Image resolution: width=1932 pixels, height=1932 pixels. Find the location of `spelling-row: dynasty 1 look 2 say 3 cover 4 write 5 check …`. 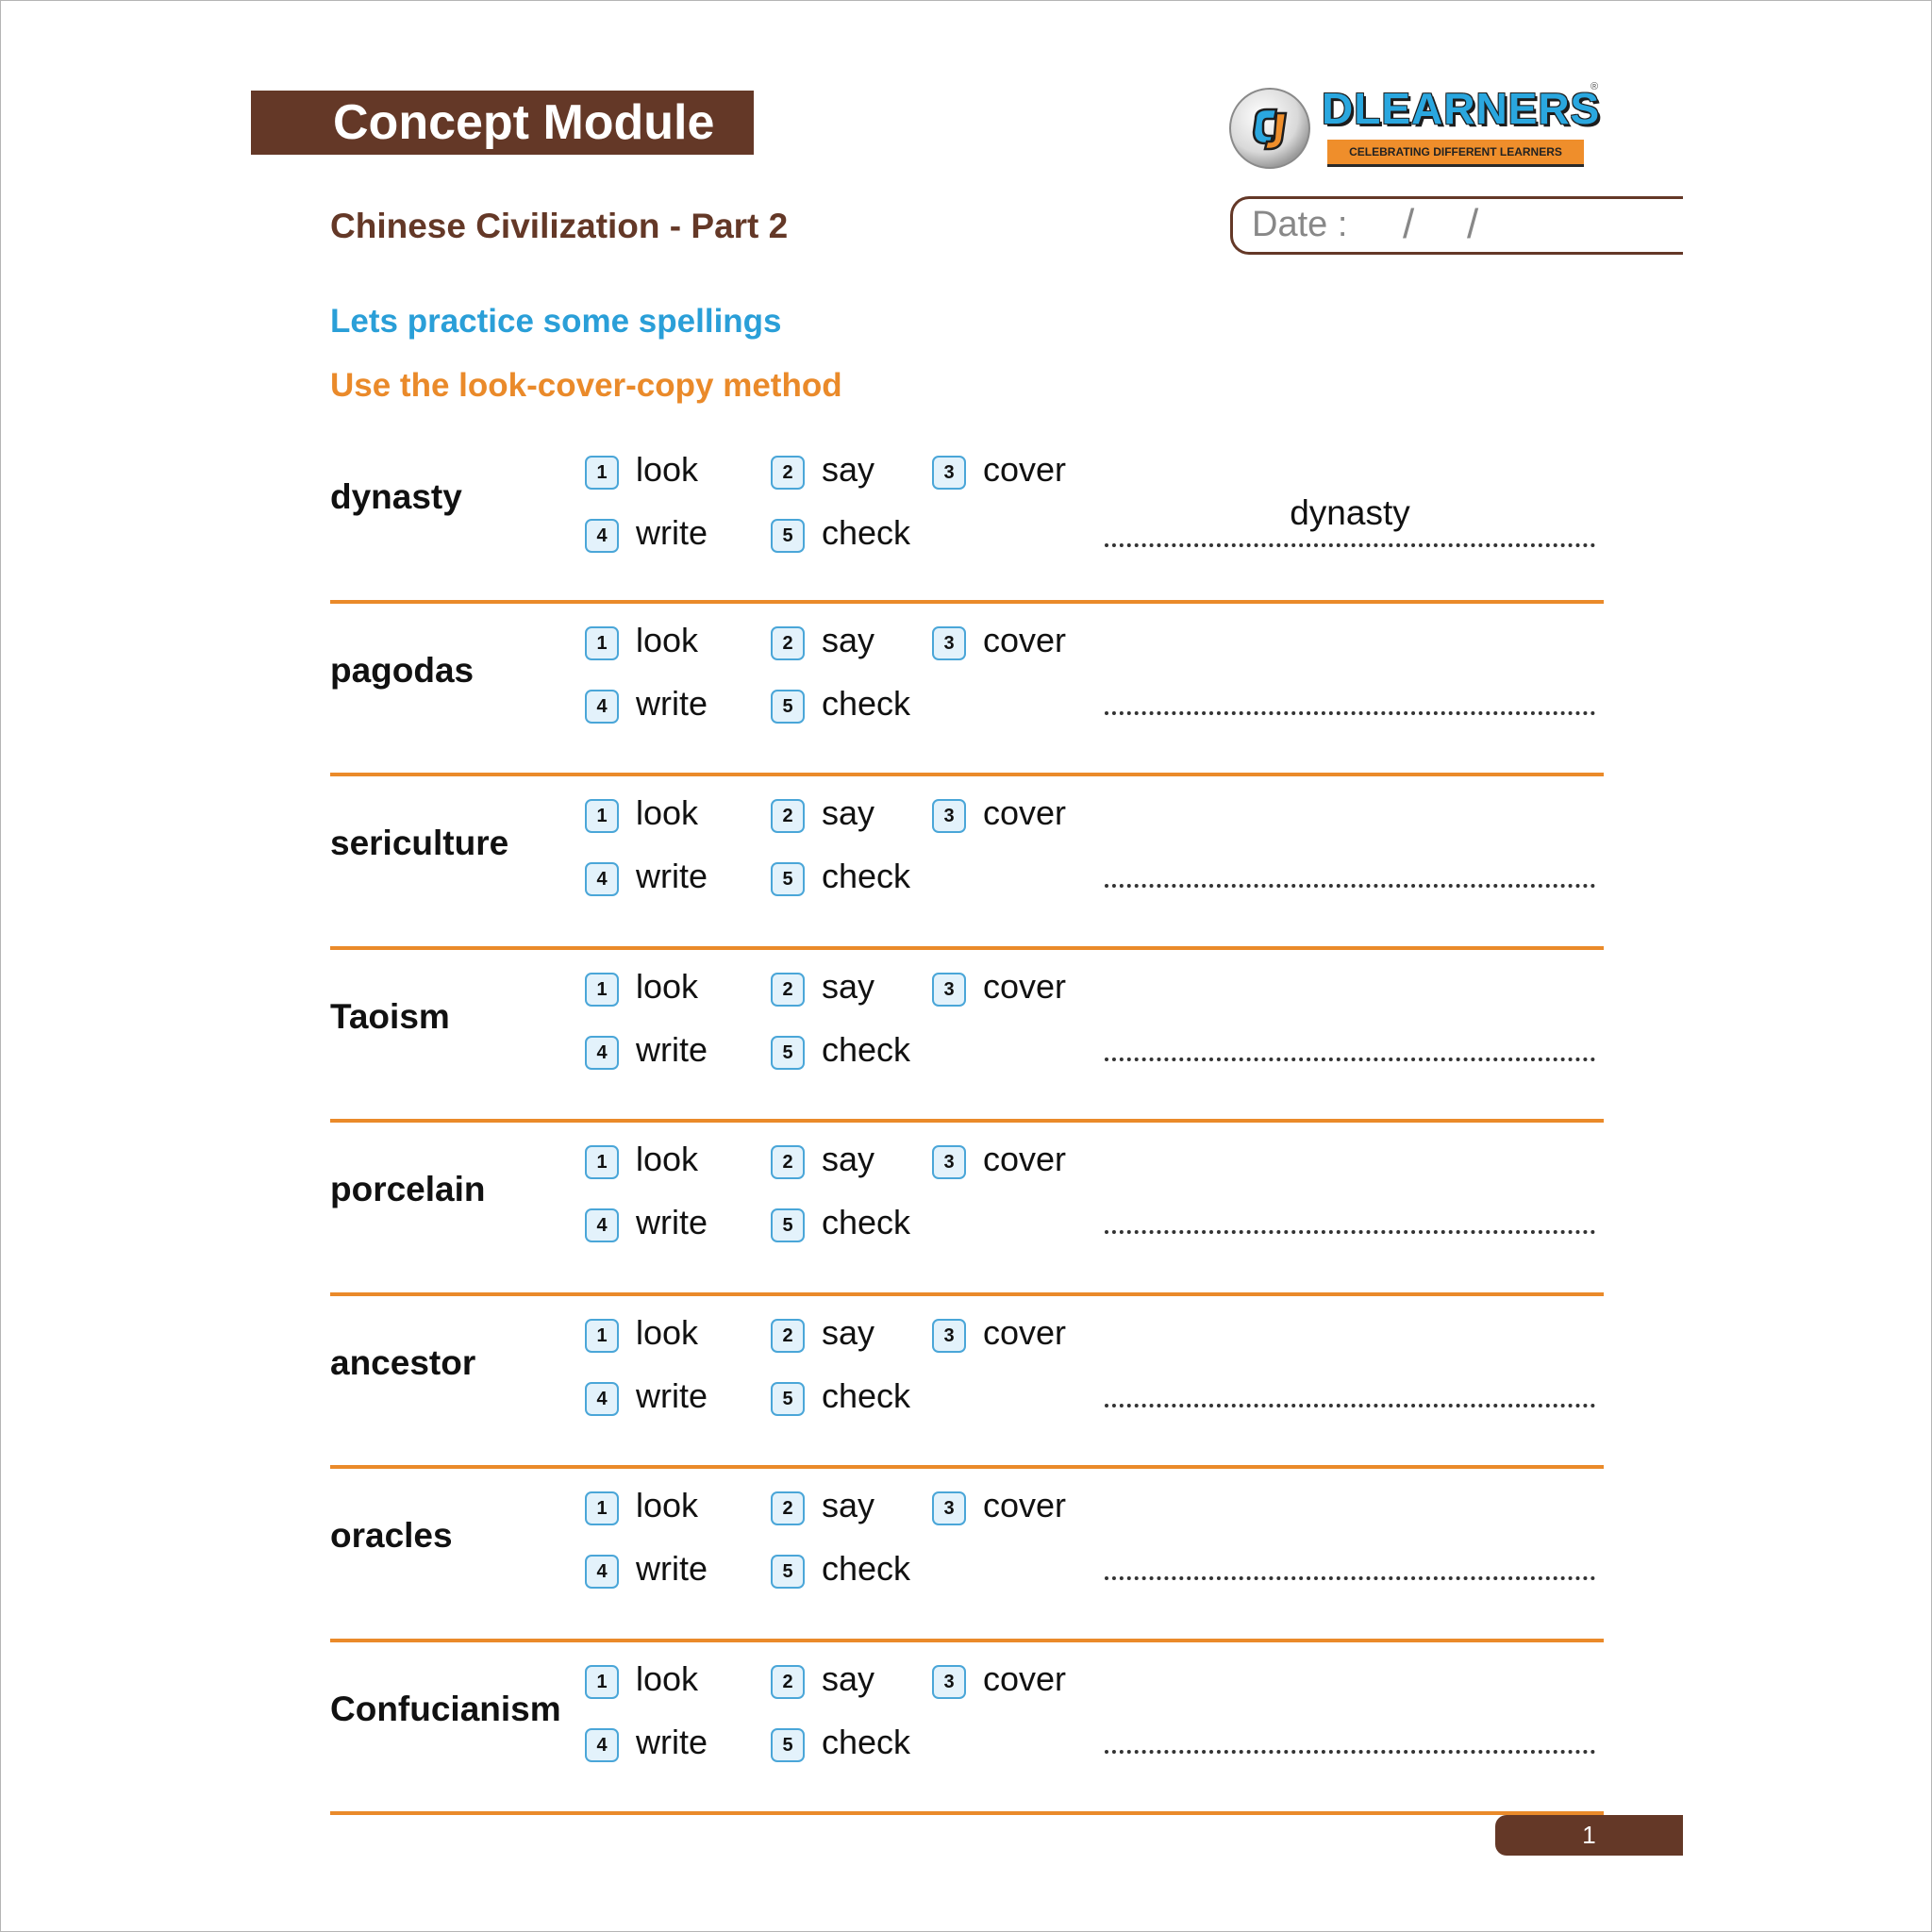

spelling-row: dynasty 1 look 2 say 3 cover 4 write 5 check … is located at coordinates (967, 517).